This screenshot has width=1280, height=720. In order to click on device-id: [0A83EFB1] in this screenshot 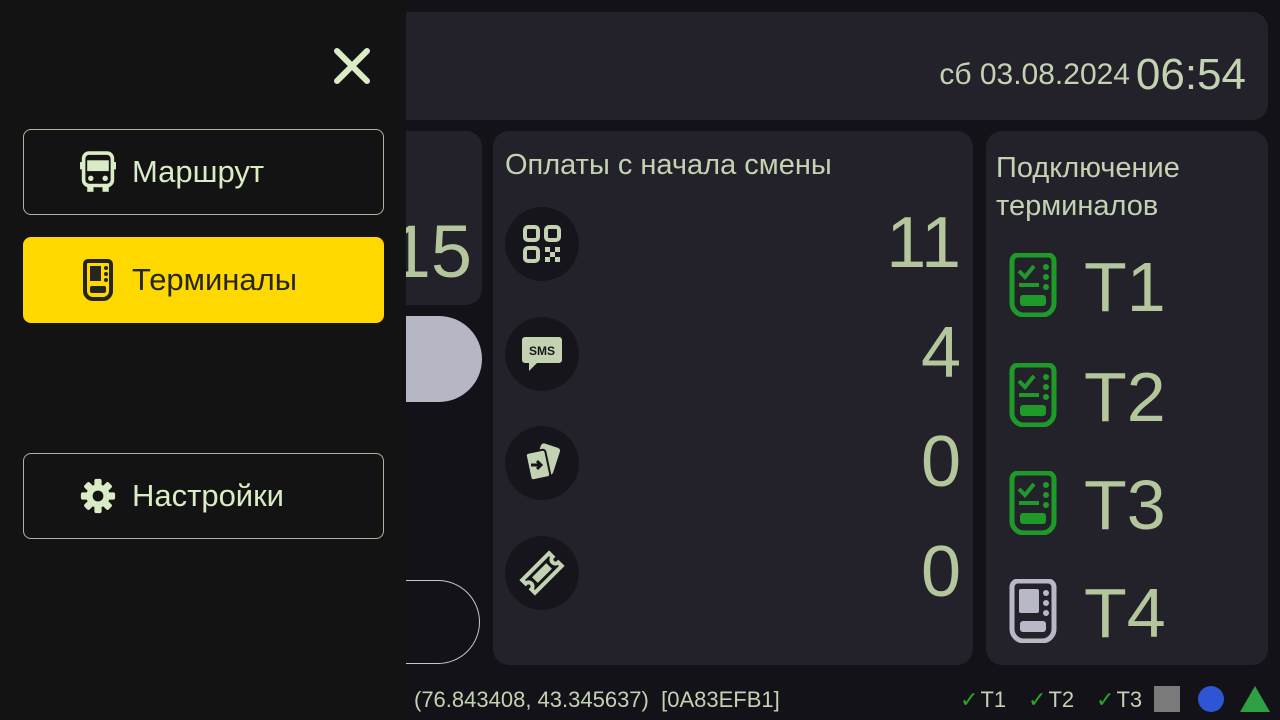, I will do `click(720, 699)`.